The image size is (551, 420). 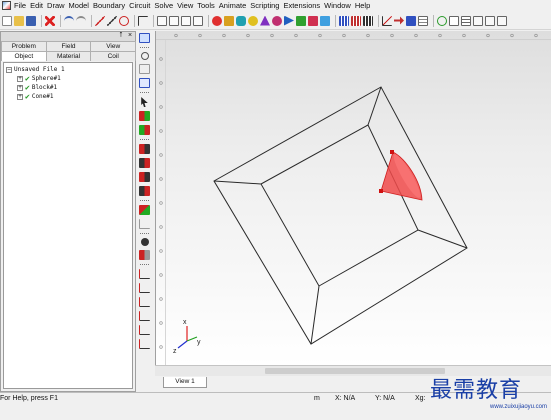 I want to click on block-shape-icon, so click(x=229, y=20).